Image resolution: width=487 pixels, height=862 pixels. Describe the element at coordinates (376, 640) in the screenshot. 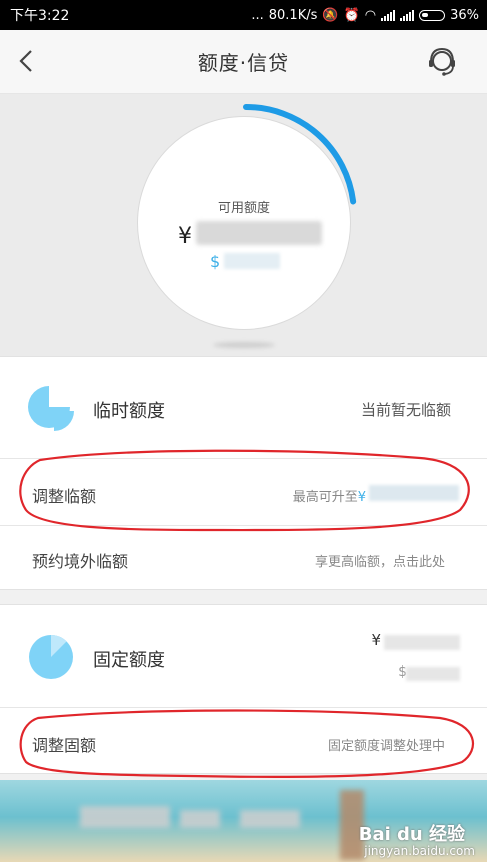

I see `fixed-limit-cny-symbol: ¥` at that location.